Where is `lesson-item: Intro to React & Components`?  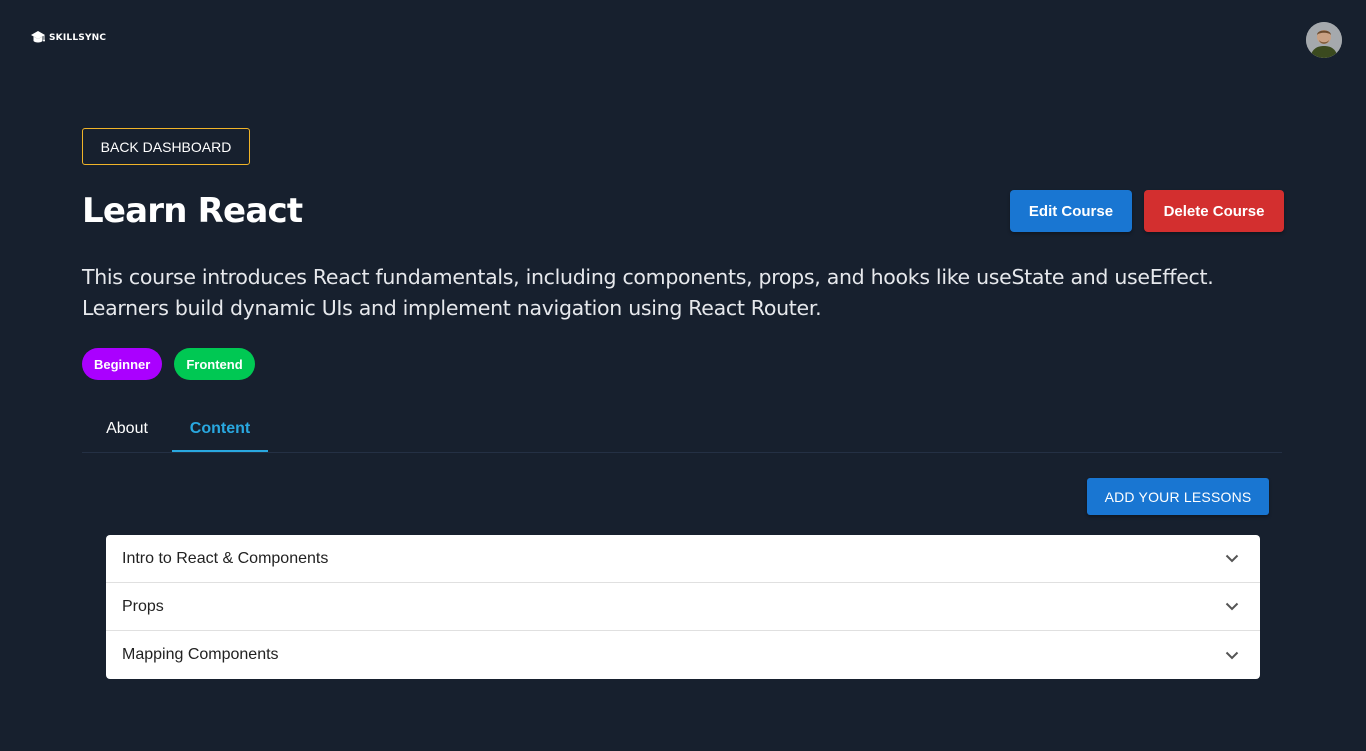
lesson-item: Intro to React & Components is located at coordinates (683, 559).